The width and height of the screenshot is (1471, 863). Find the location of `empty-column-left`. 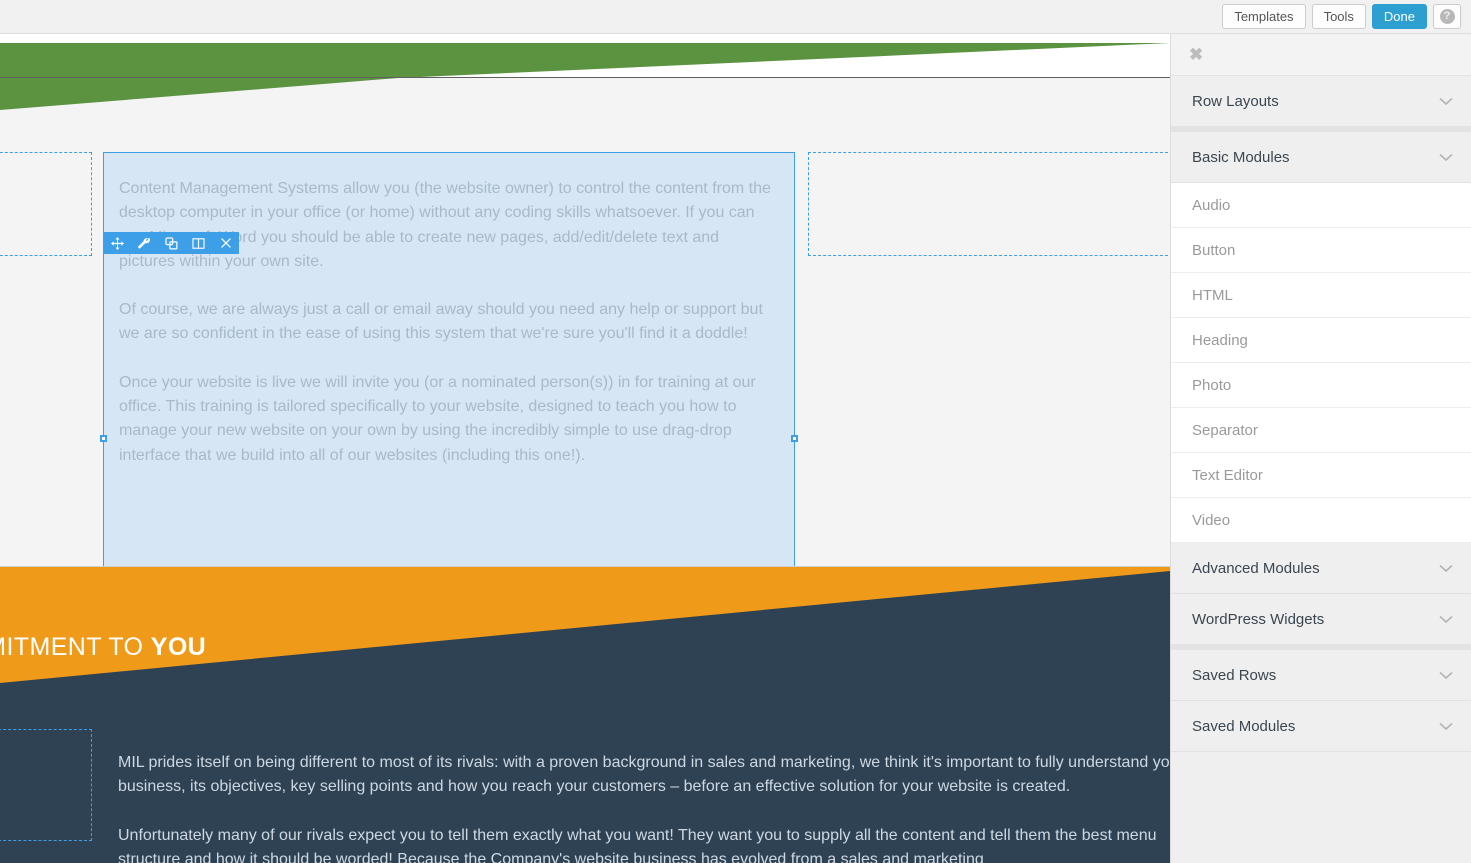

empty-column-left is located at coordinates (46, 204).